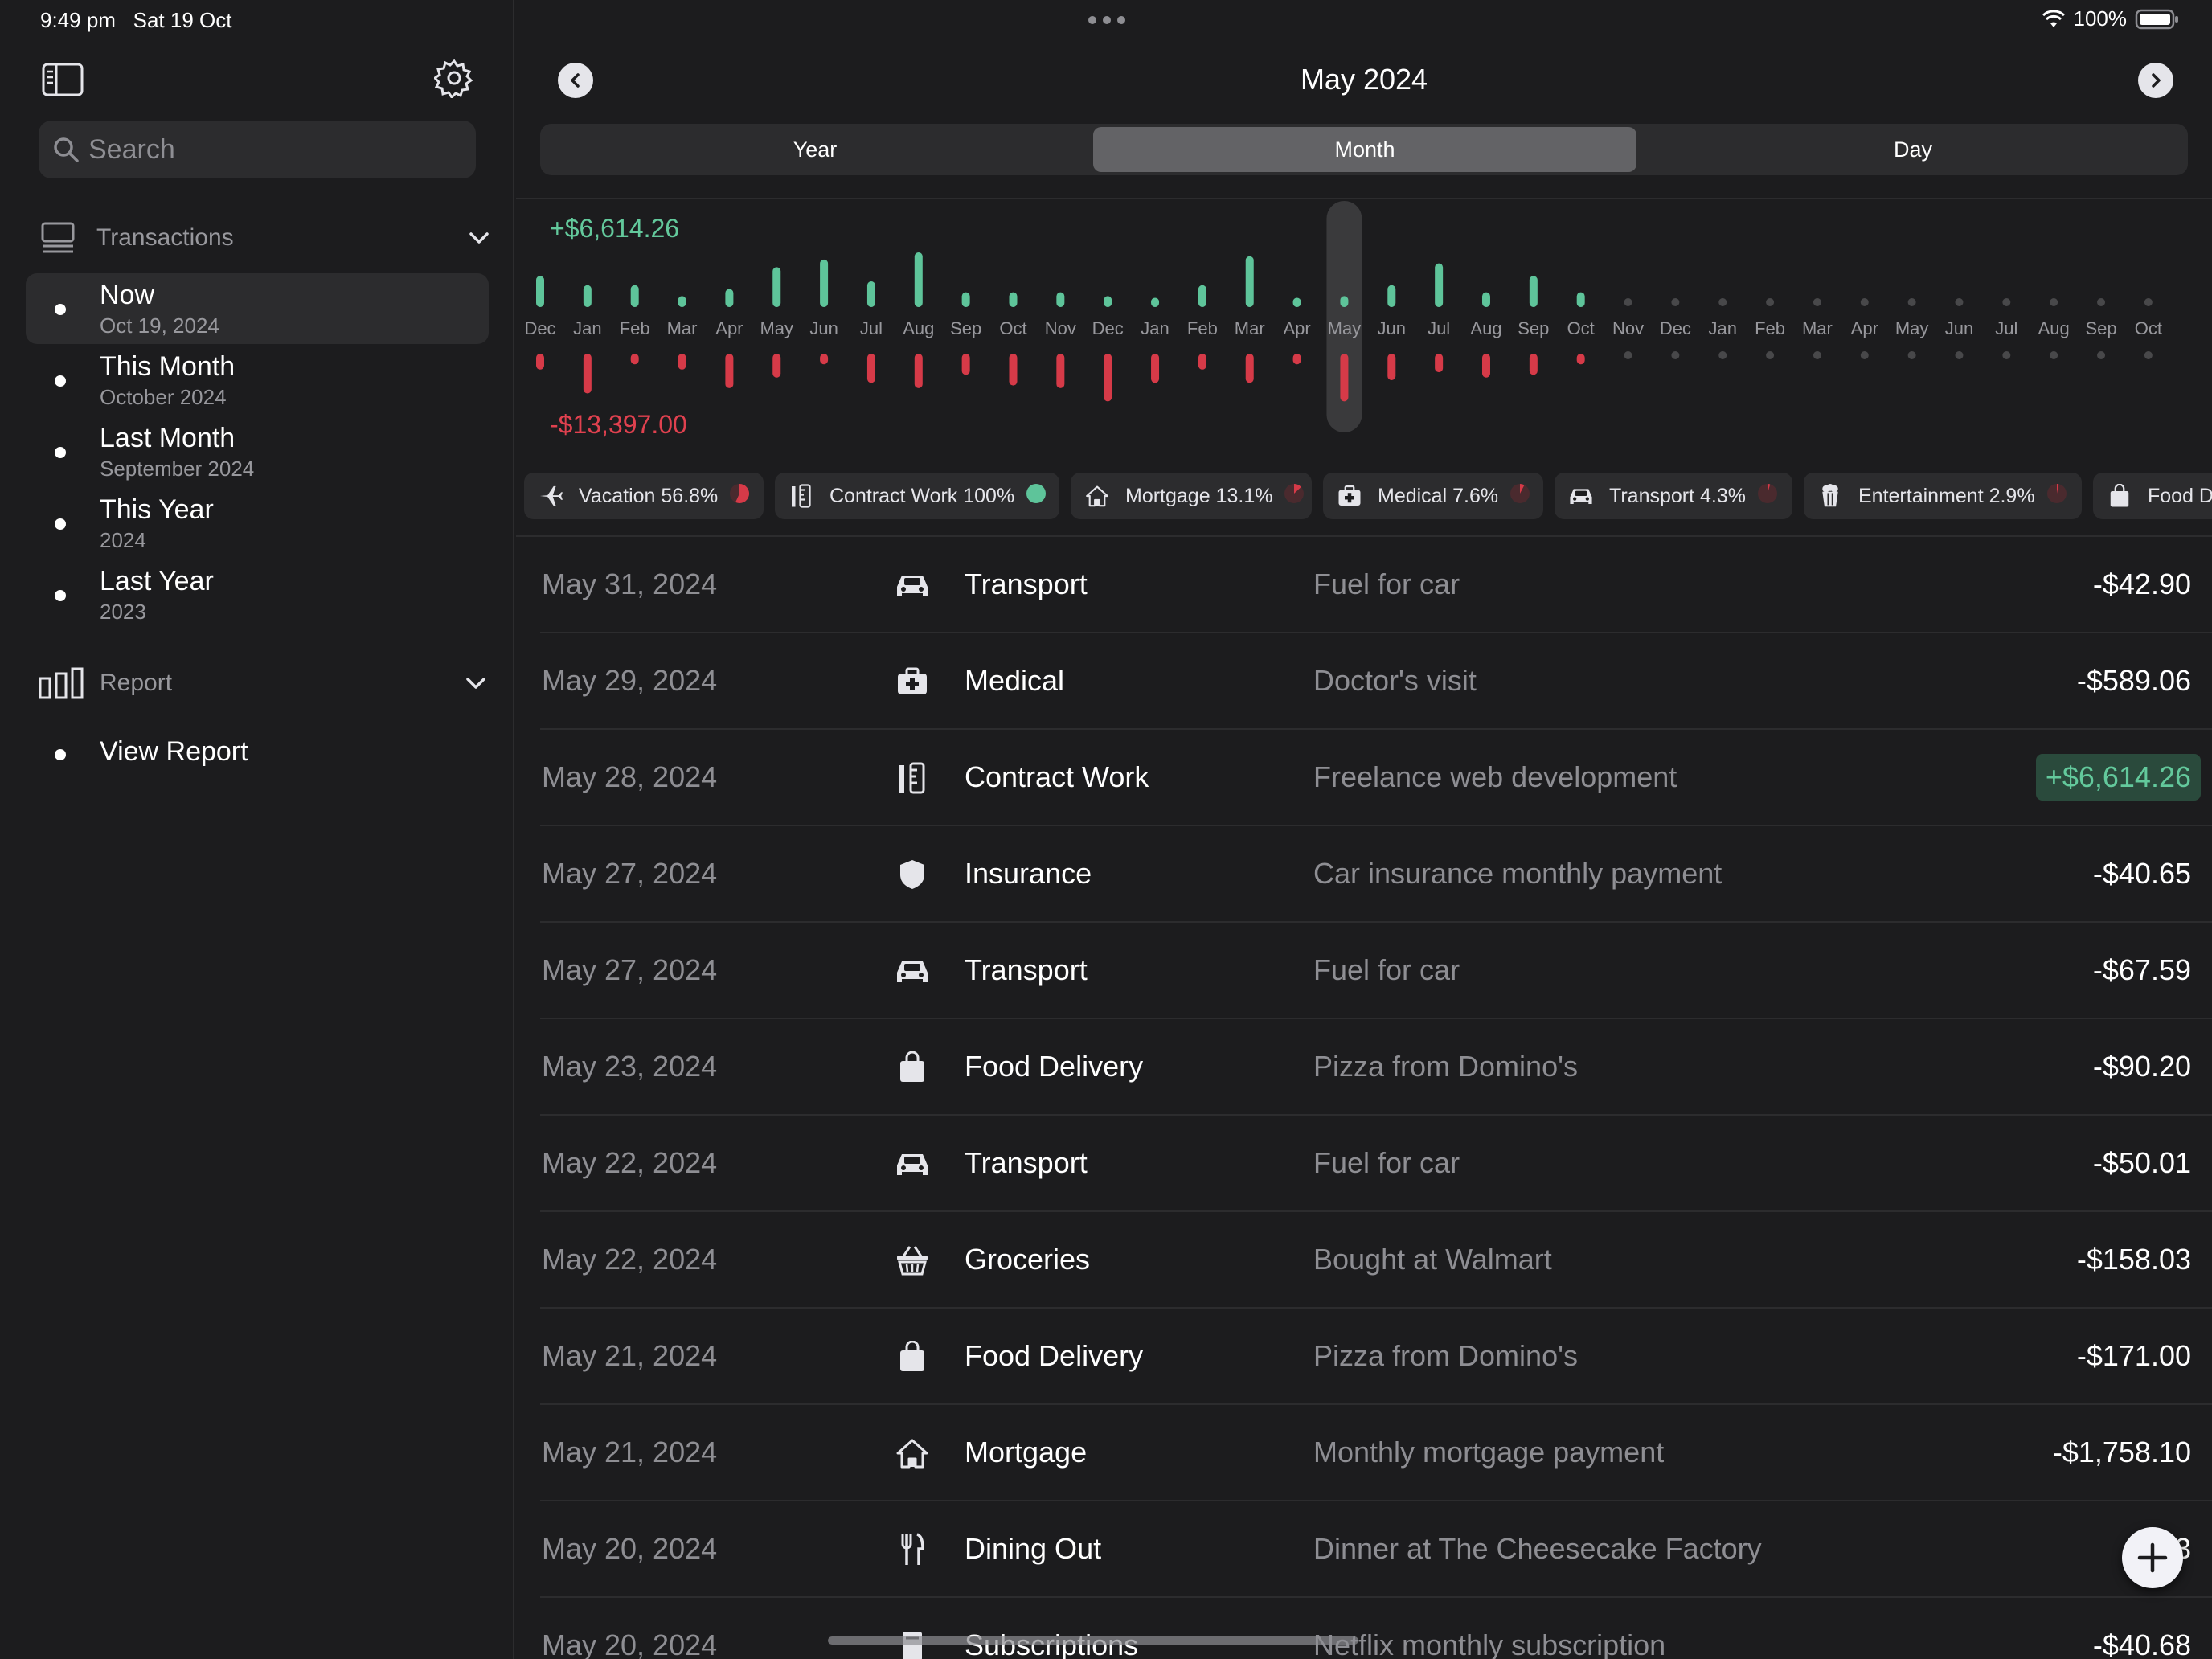 The height and width of the screenshot is (1659, 2212). What do you see at coordinates (1433, 496) in the screenshot?
I see `category-chip: Medical 7.6%` at bounding box center [1433, 496].